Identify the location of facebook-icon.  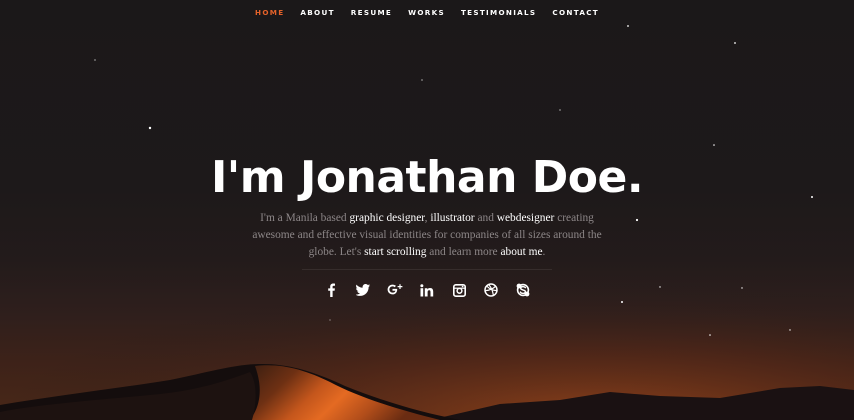
(331, 290).